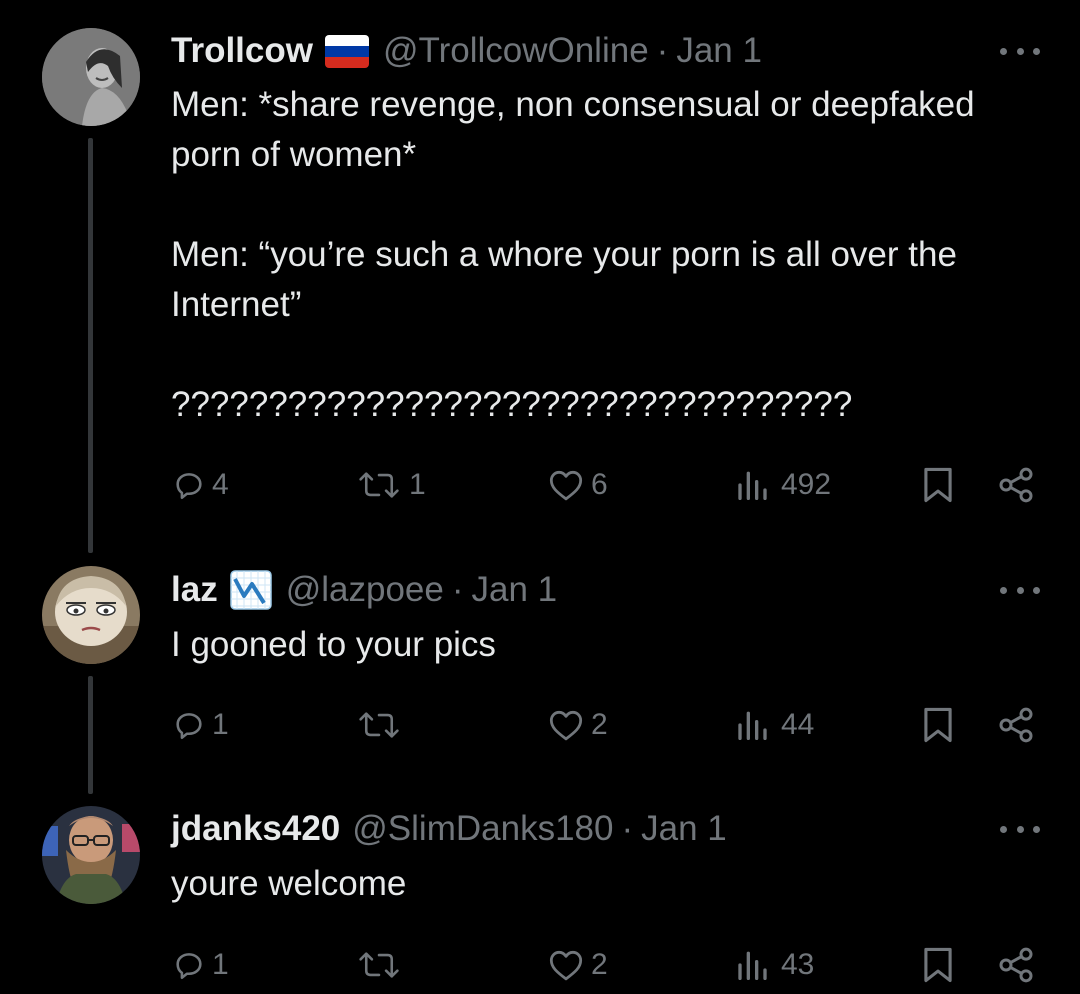 The width and height of the screenshot is (1080, 994). I want to click on retweet-icon, so click(379, 965).